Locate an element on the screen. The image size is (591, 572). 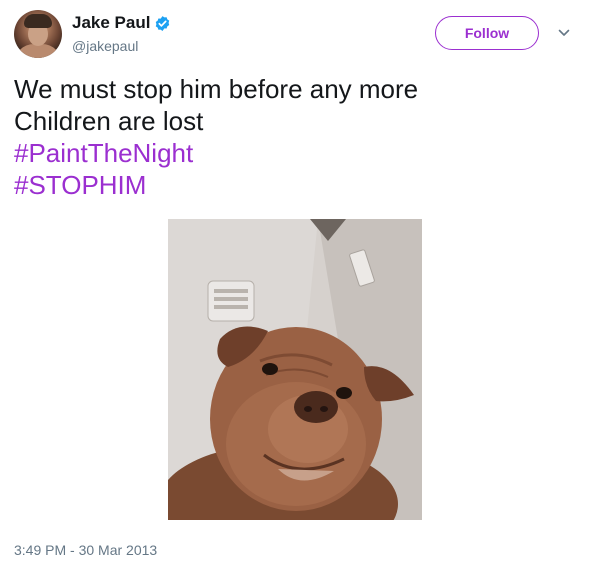
display-name-row: Jake Paul is located at coordinates (121, 23).